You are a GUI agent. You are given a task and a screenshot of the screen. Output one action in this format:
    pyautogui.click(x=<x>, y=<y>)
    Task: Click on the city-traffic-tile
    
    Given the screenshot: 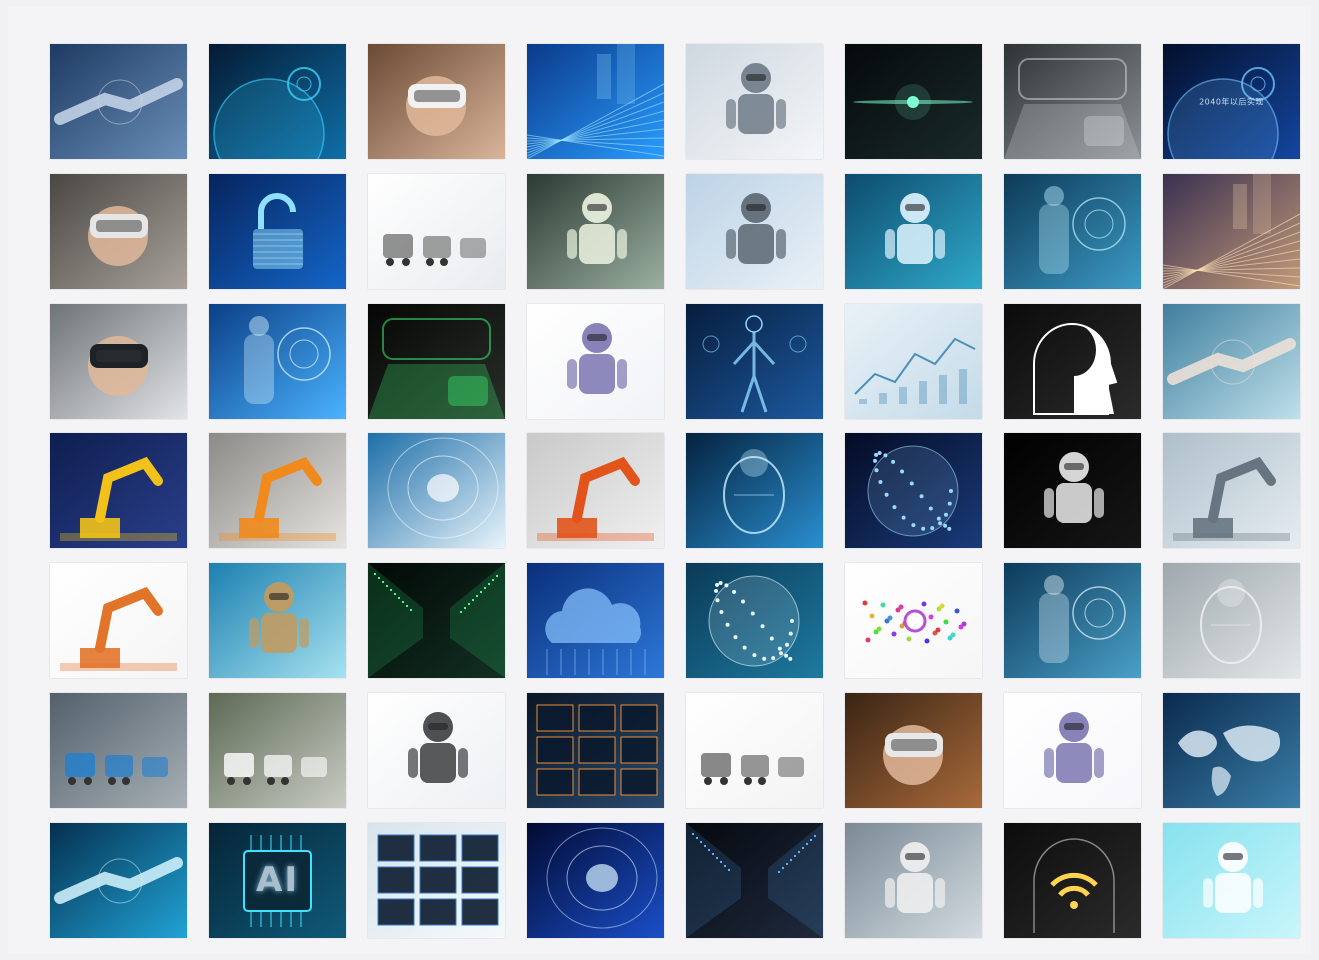 What is the action you would take?
    pyautogui.click(x=1231, y=231)
    